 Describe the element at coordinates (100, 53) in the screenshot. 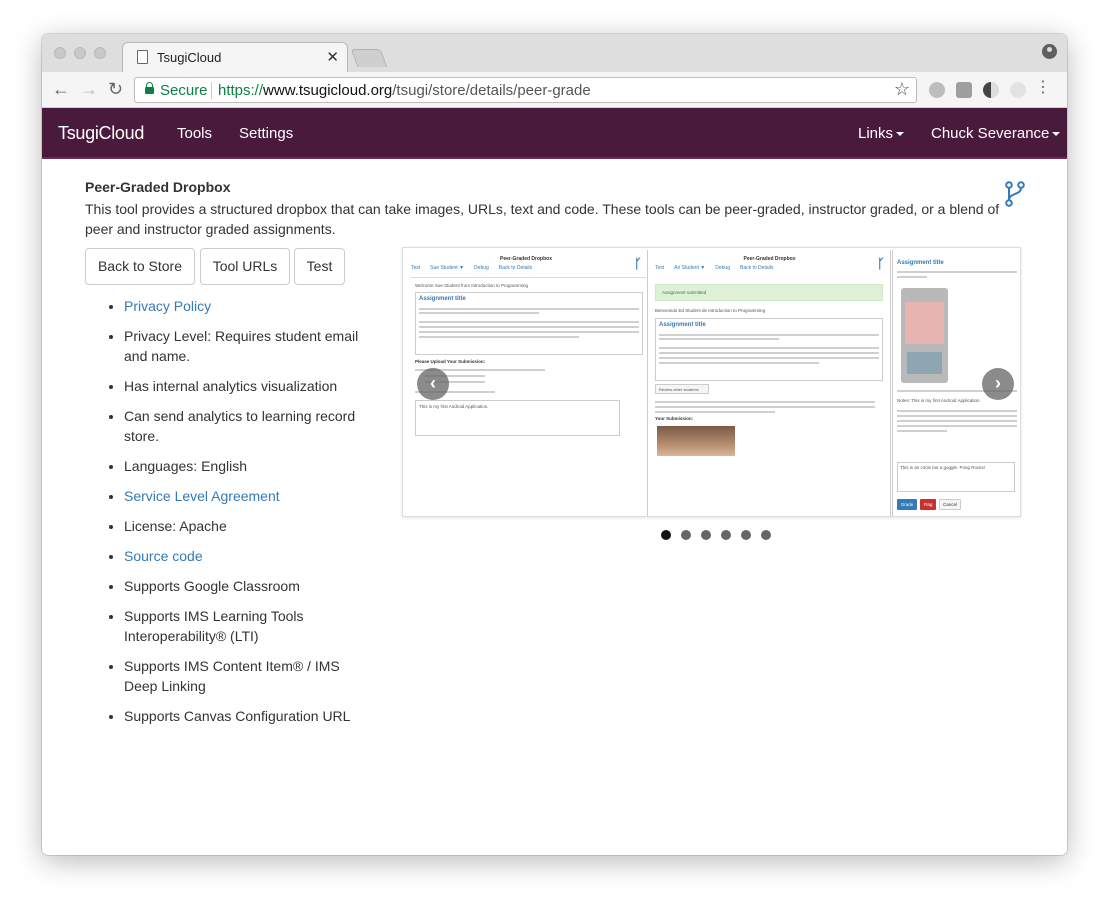

I see `maximize-window-button` at that location.